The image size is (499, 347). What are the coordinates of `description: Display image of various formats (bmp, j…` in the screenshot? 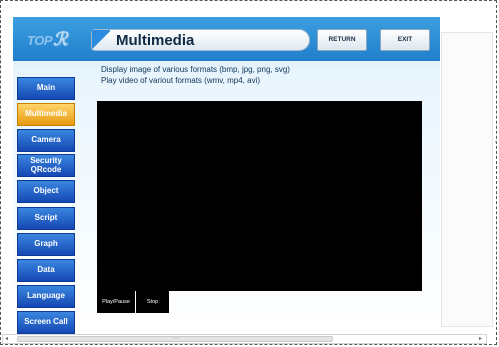 It's located at (195, 75).